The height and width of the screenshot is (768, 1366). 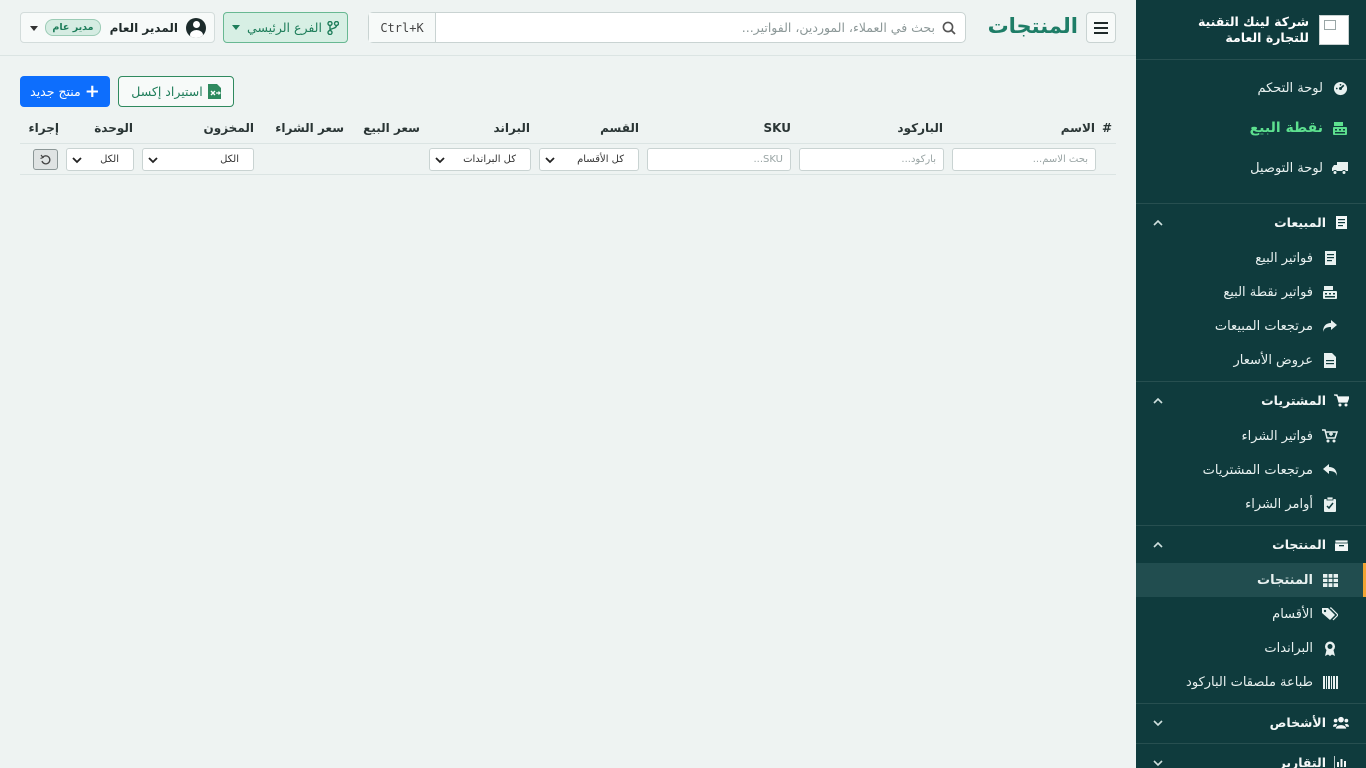 What do you see at coordinates (228, 128) in the screenshot?
I see `column-header-stock: المخزون` at bounding box center [228, 128].